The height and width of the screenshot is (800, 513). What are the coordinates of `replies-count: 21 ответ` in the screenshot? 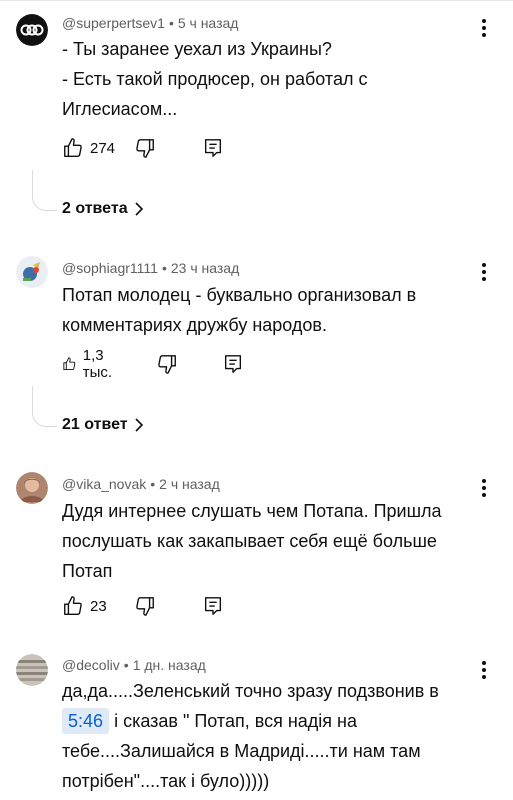 It's located at (95, 424).